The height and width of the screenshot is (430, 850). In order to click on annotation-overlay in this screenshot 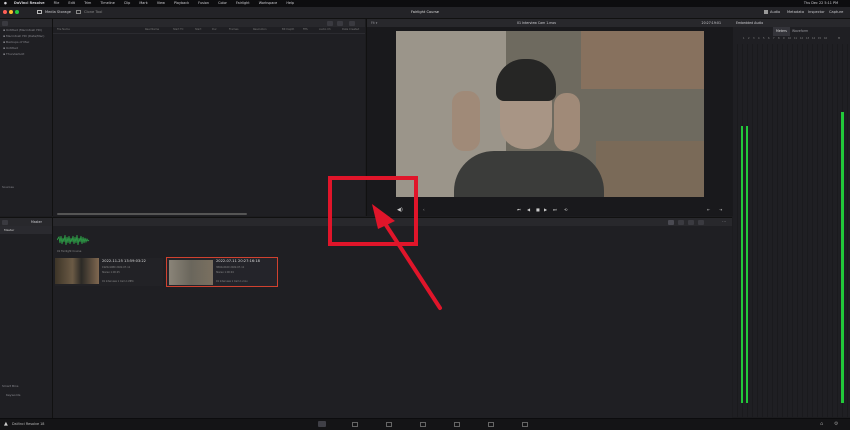, I will do `click(385, 243)`.